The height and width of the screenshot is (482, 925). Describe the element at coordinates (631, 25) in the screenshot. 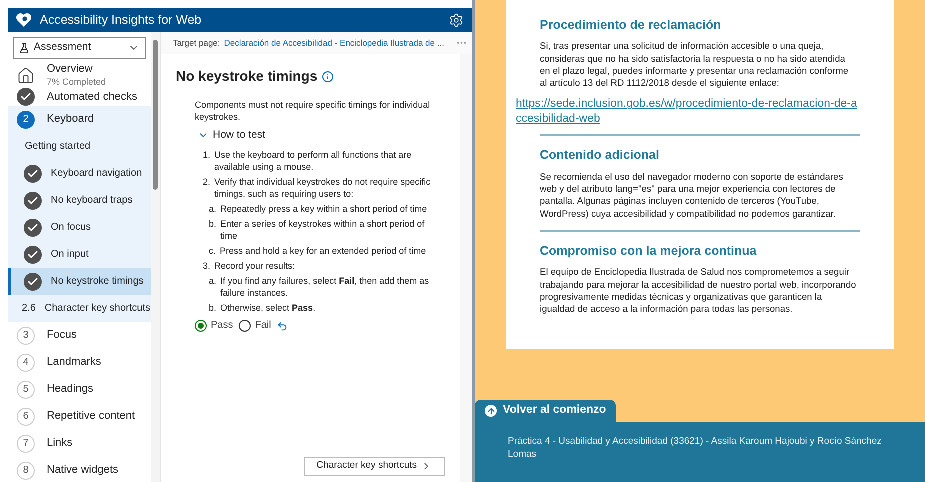

I see `section-heading: Procedimiento de reclamación` at that location.